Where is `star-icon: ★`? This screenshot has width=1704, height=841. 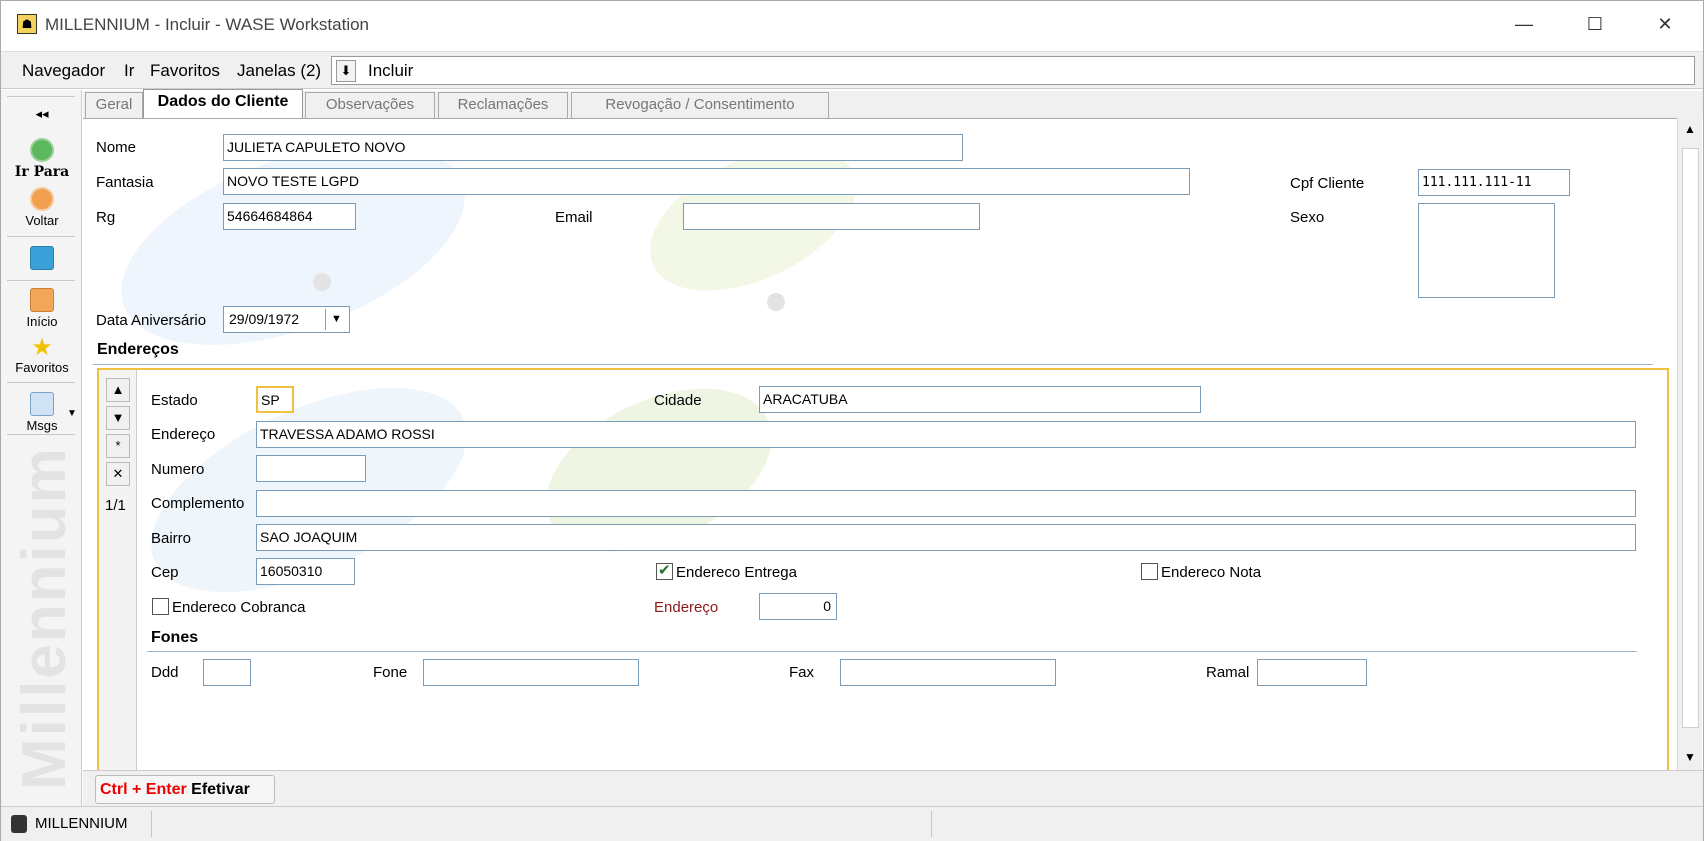
star-icon: ★ is located at coordinates (42, 347).